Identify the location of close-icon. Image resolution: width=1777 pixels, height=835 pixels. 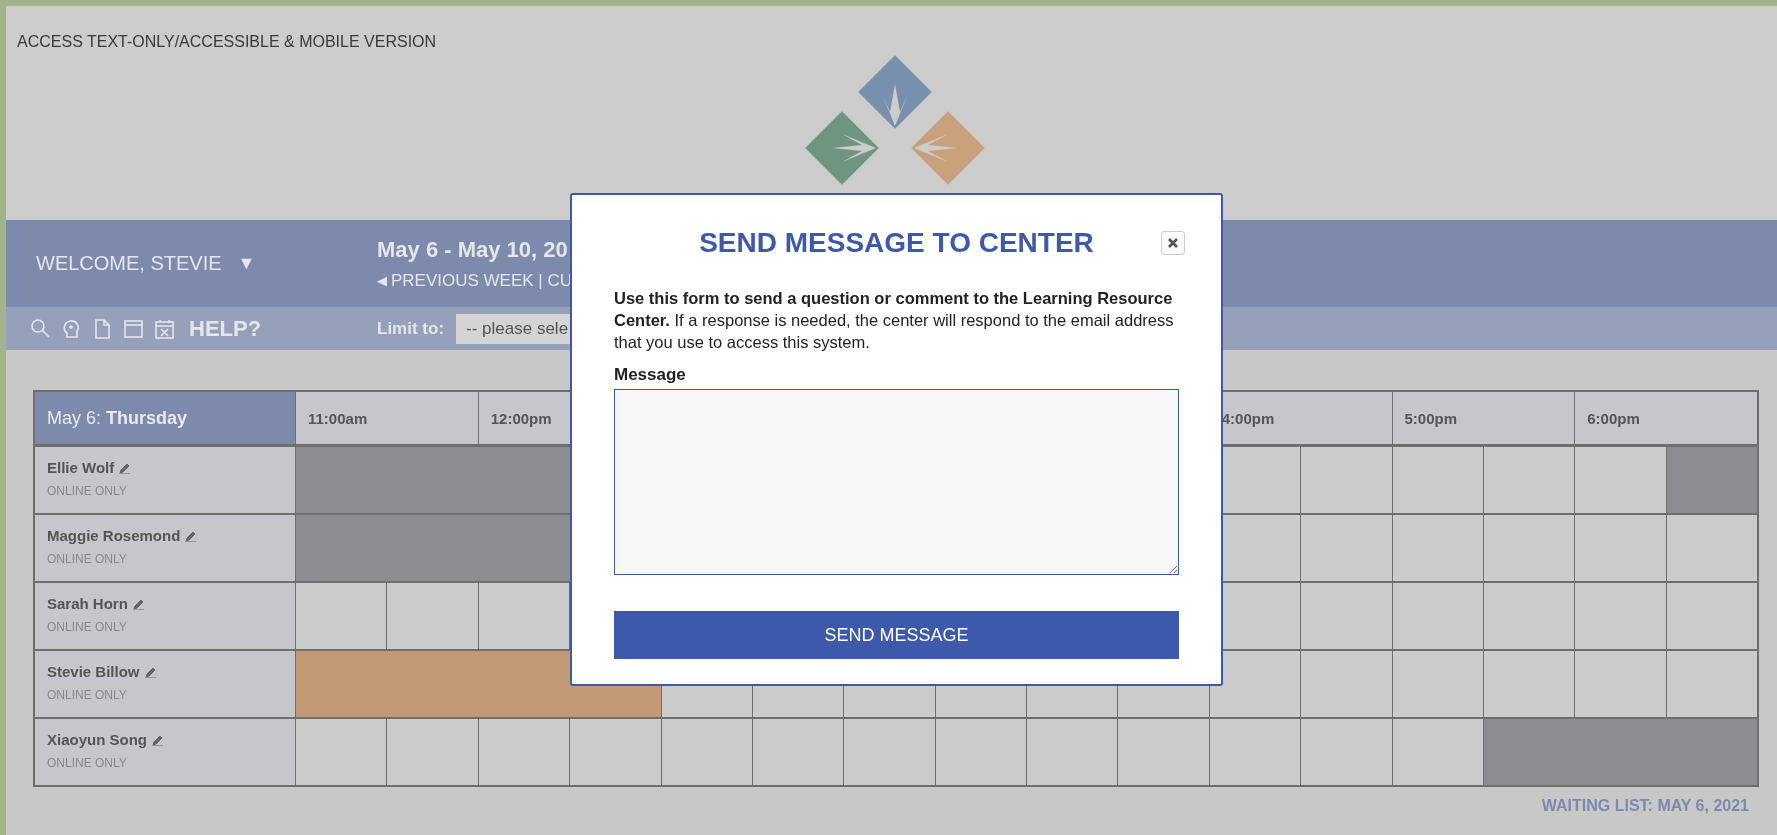
(1173, 243).